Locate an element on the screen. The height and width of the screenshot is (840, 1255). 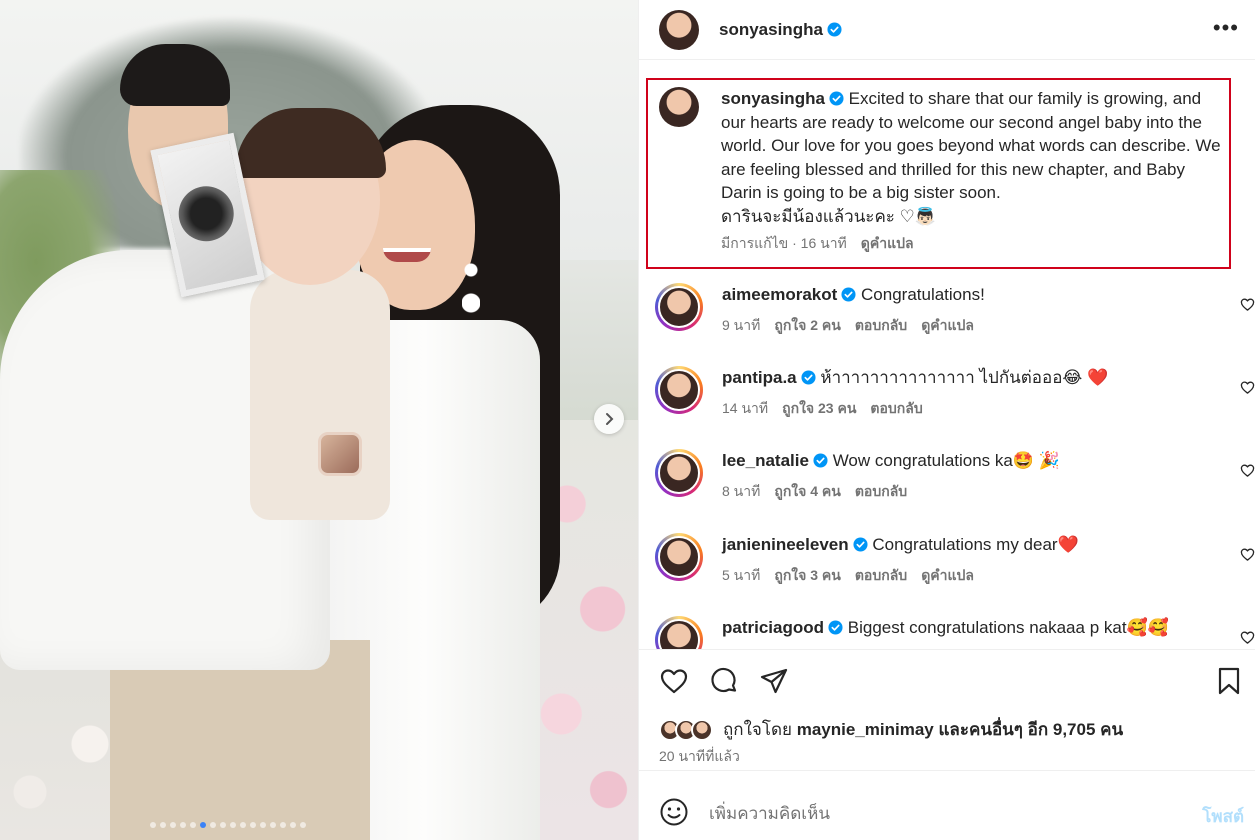
comment-username: aimeemorakot is located at coordinates (779, 294).